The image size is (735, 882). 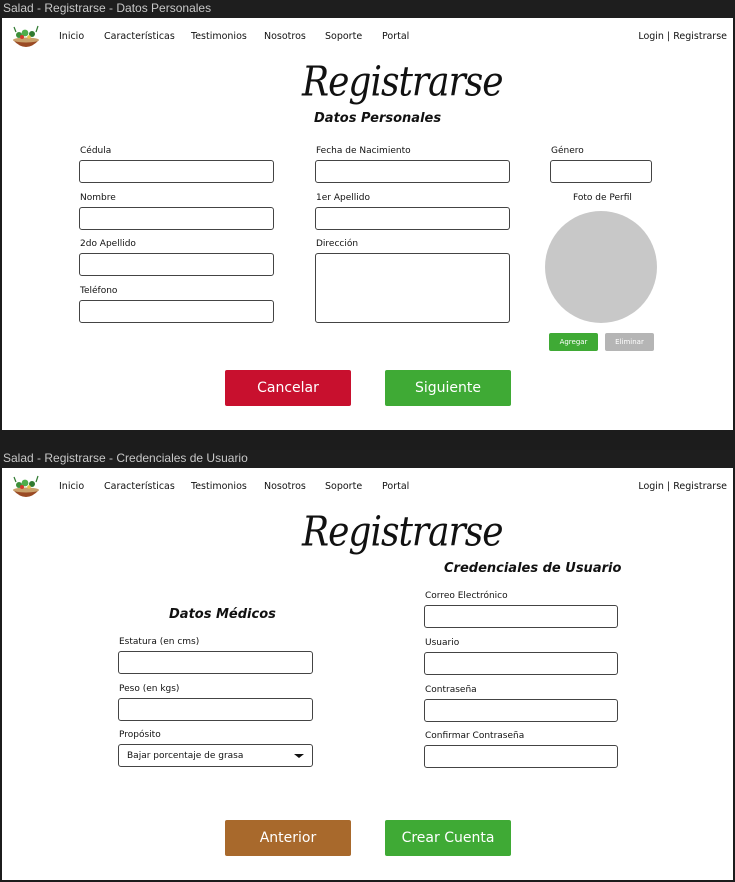 What do you see at coordinates (521, 710) in the screenshot?
I see `password-input` at bounding box center [521, 710].